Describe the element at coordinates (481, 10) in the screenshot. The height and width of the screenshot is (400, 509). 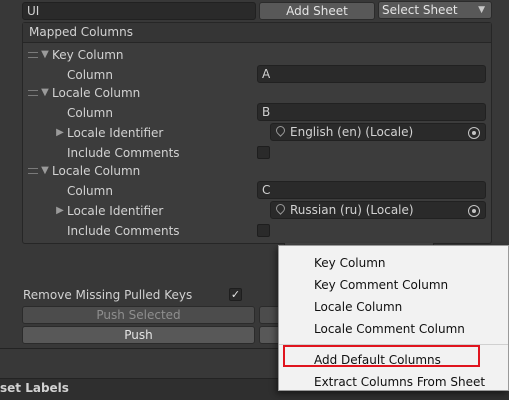
I see `chevron-down-icon: ▼` at that location.